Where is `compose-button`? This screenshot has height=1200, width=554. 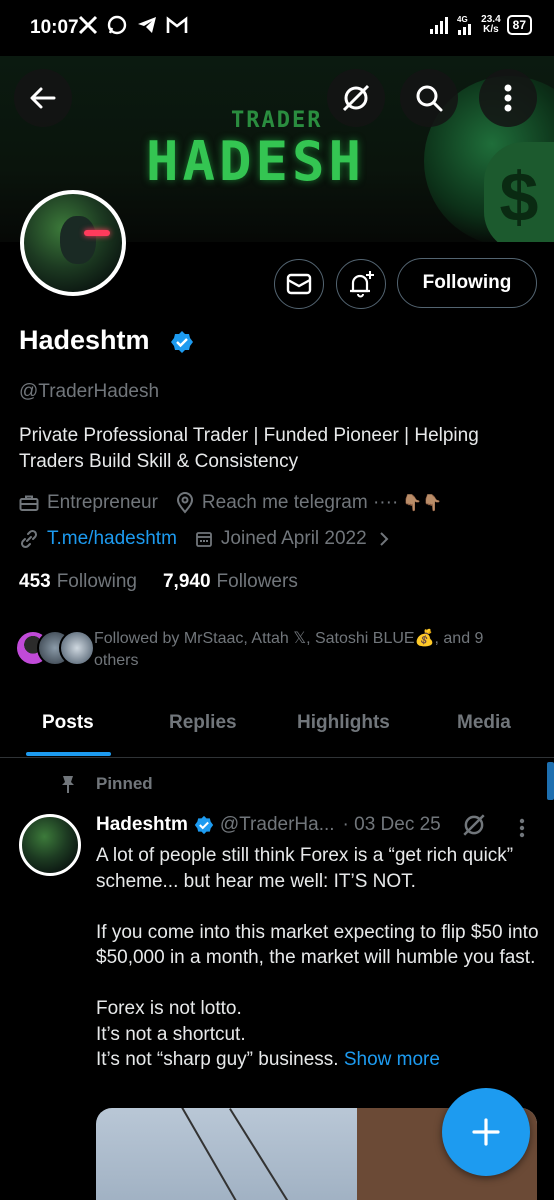 compose-button is located at coordinates (486, 1132).